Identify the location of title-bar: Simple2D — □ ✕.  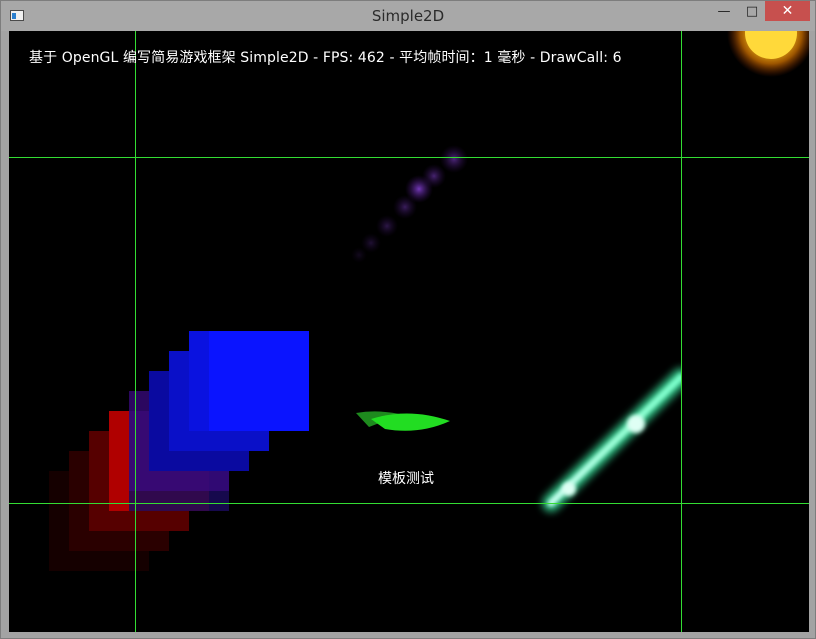
(408, 16).